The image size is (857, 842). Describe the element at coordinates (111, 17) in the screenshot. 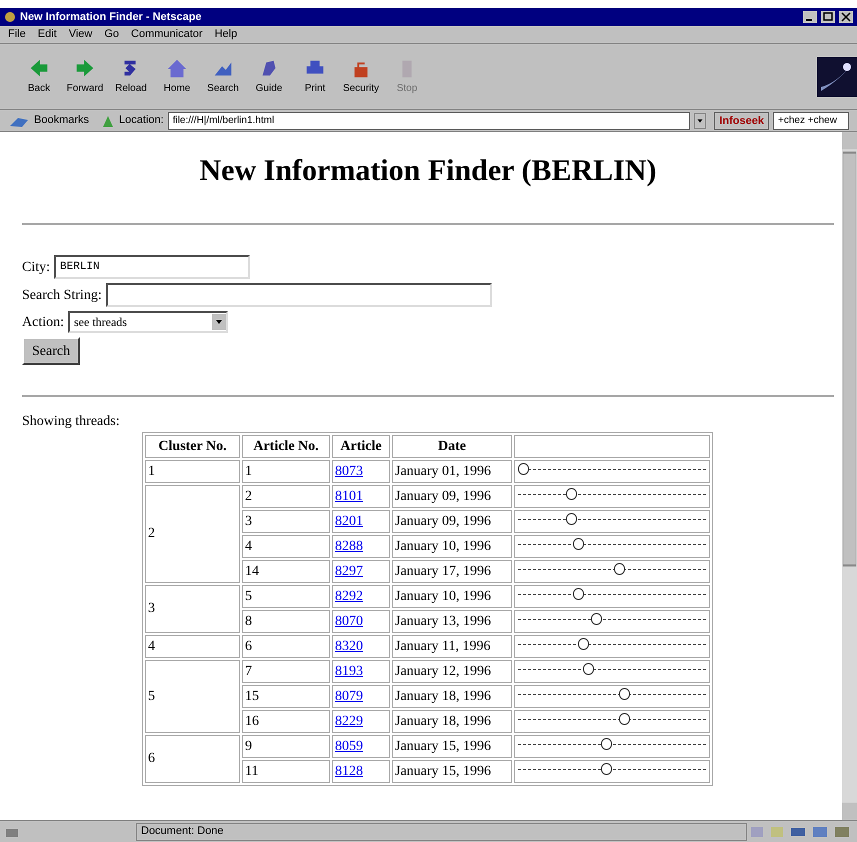

I see `window-title: New Information Finder - Netscape` at that location.